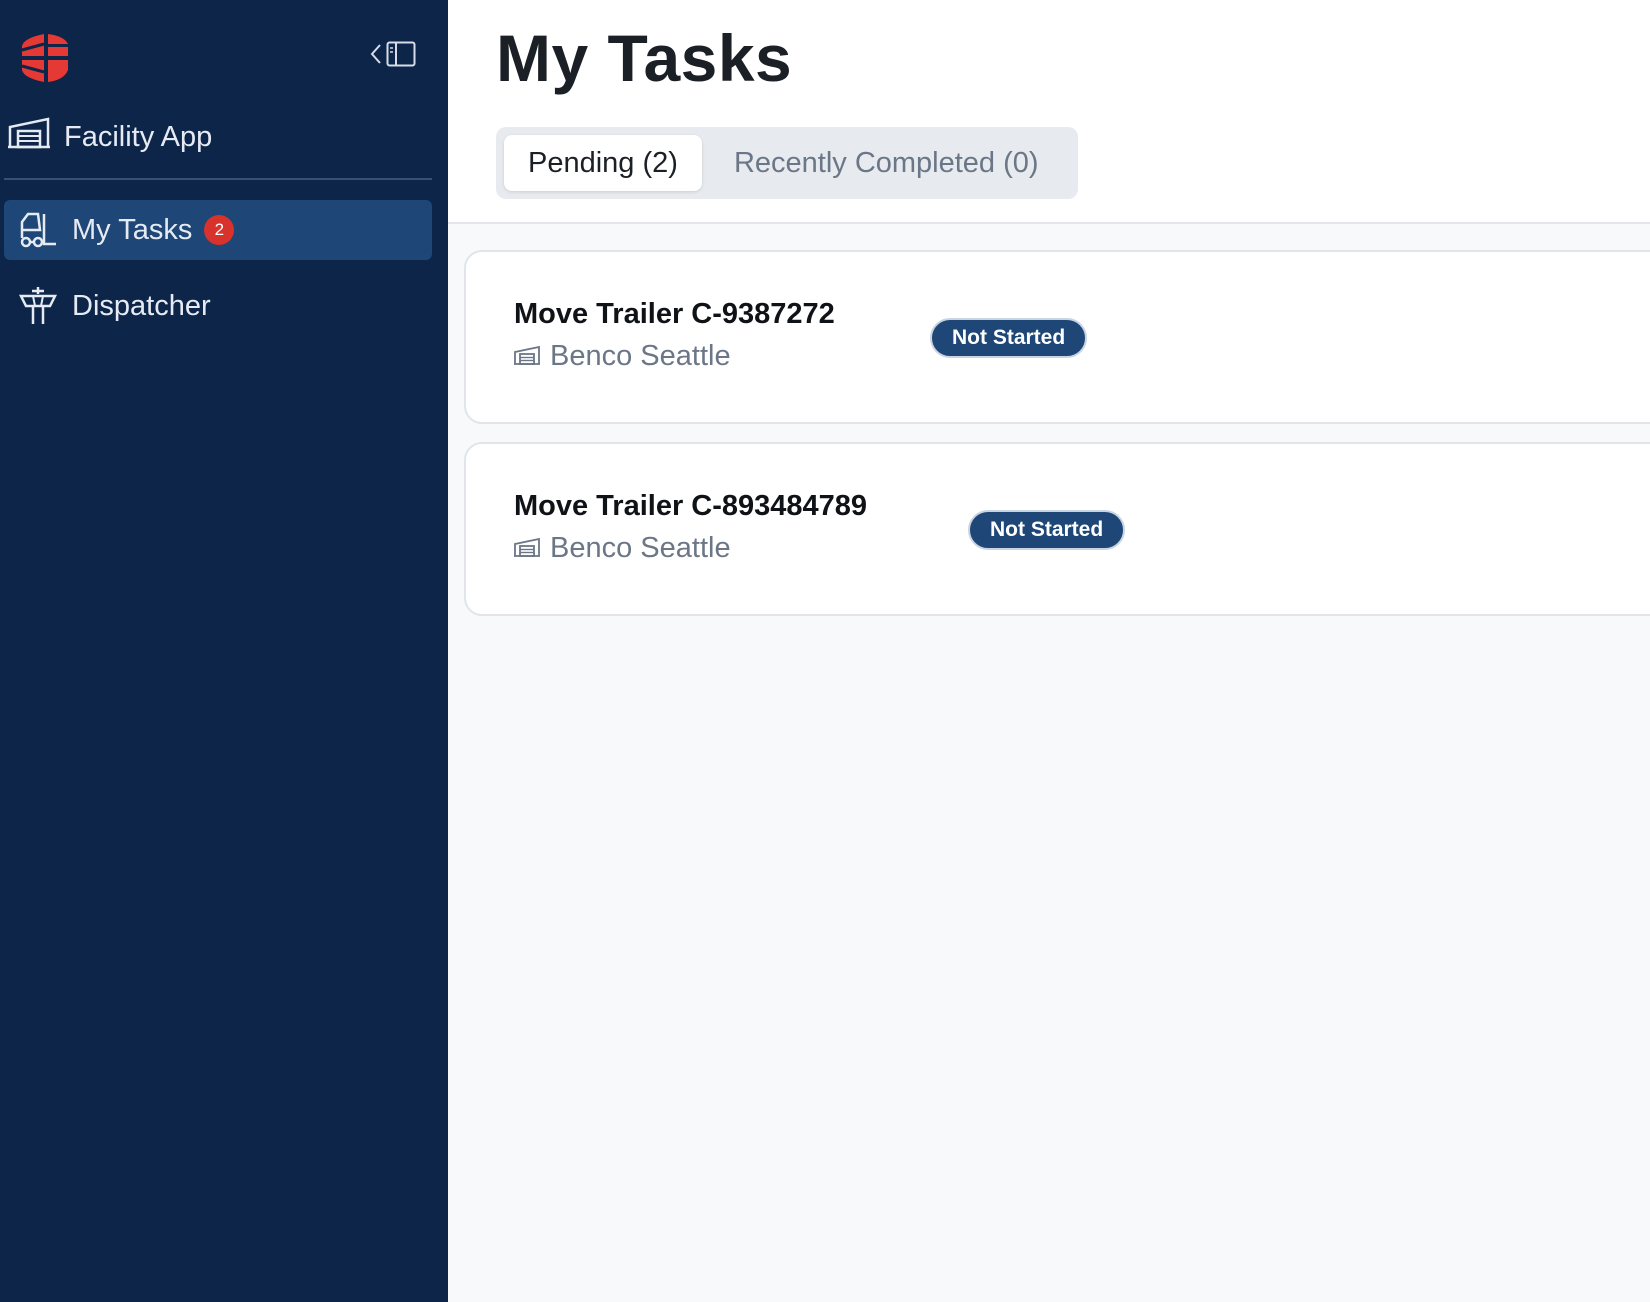 The image size is (1650, 1302). Describe the element at coordinates (376, 56) in the screenshot. I see `chevron-left-icon` at that location.